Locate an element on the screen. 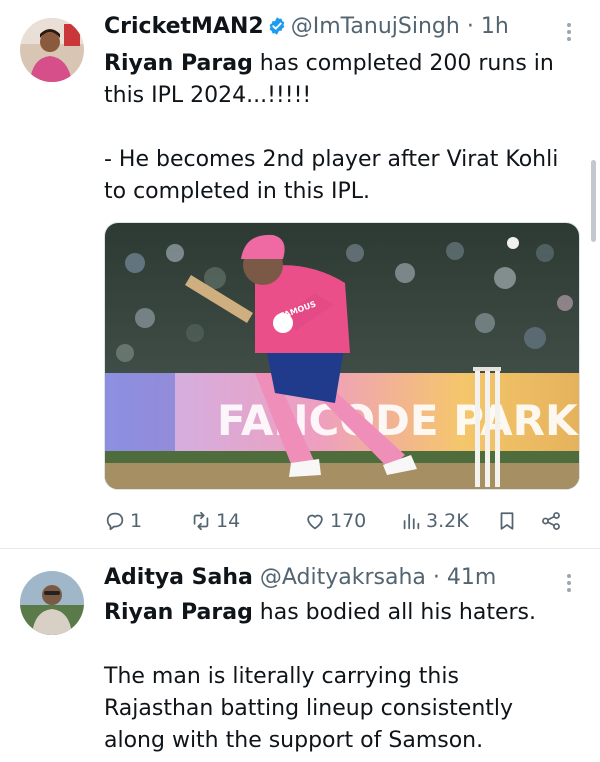  reply-button: 1 is located at coordinates (123, 521).